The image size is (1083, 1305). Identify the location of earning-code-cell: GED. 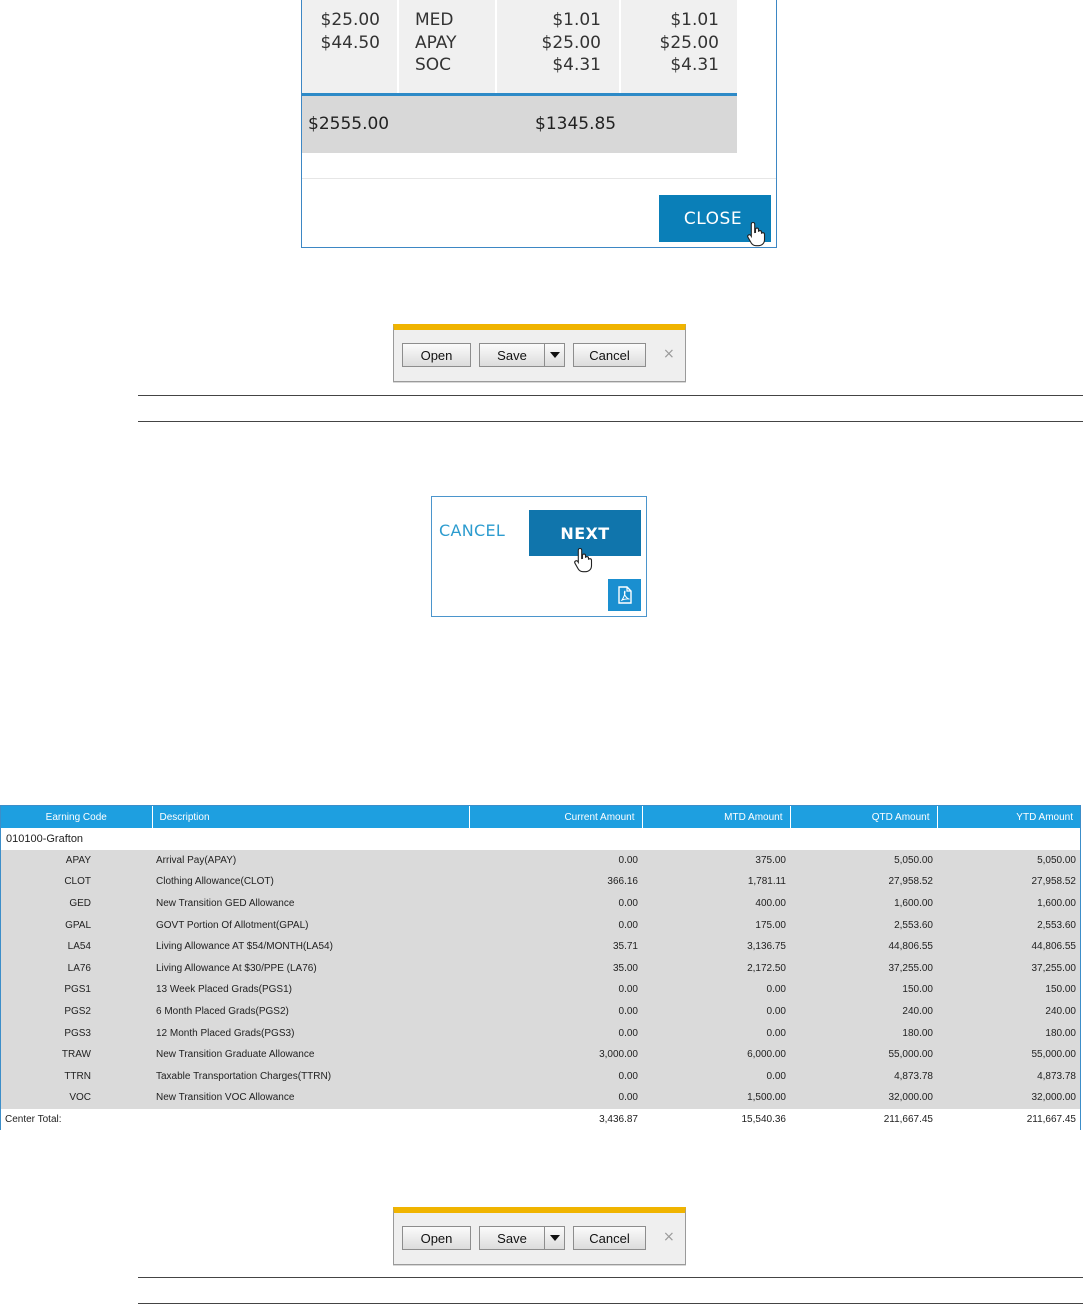
(76, 903).